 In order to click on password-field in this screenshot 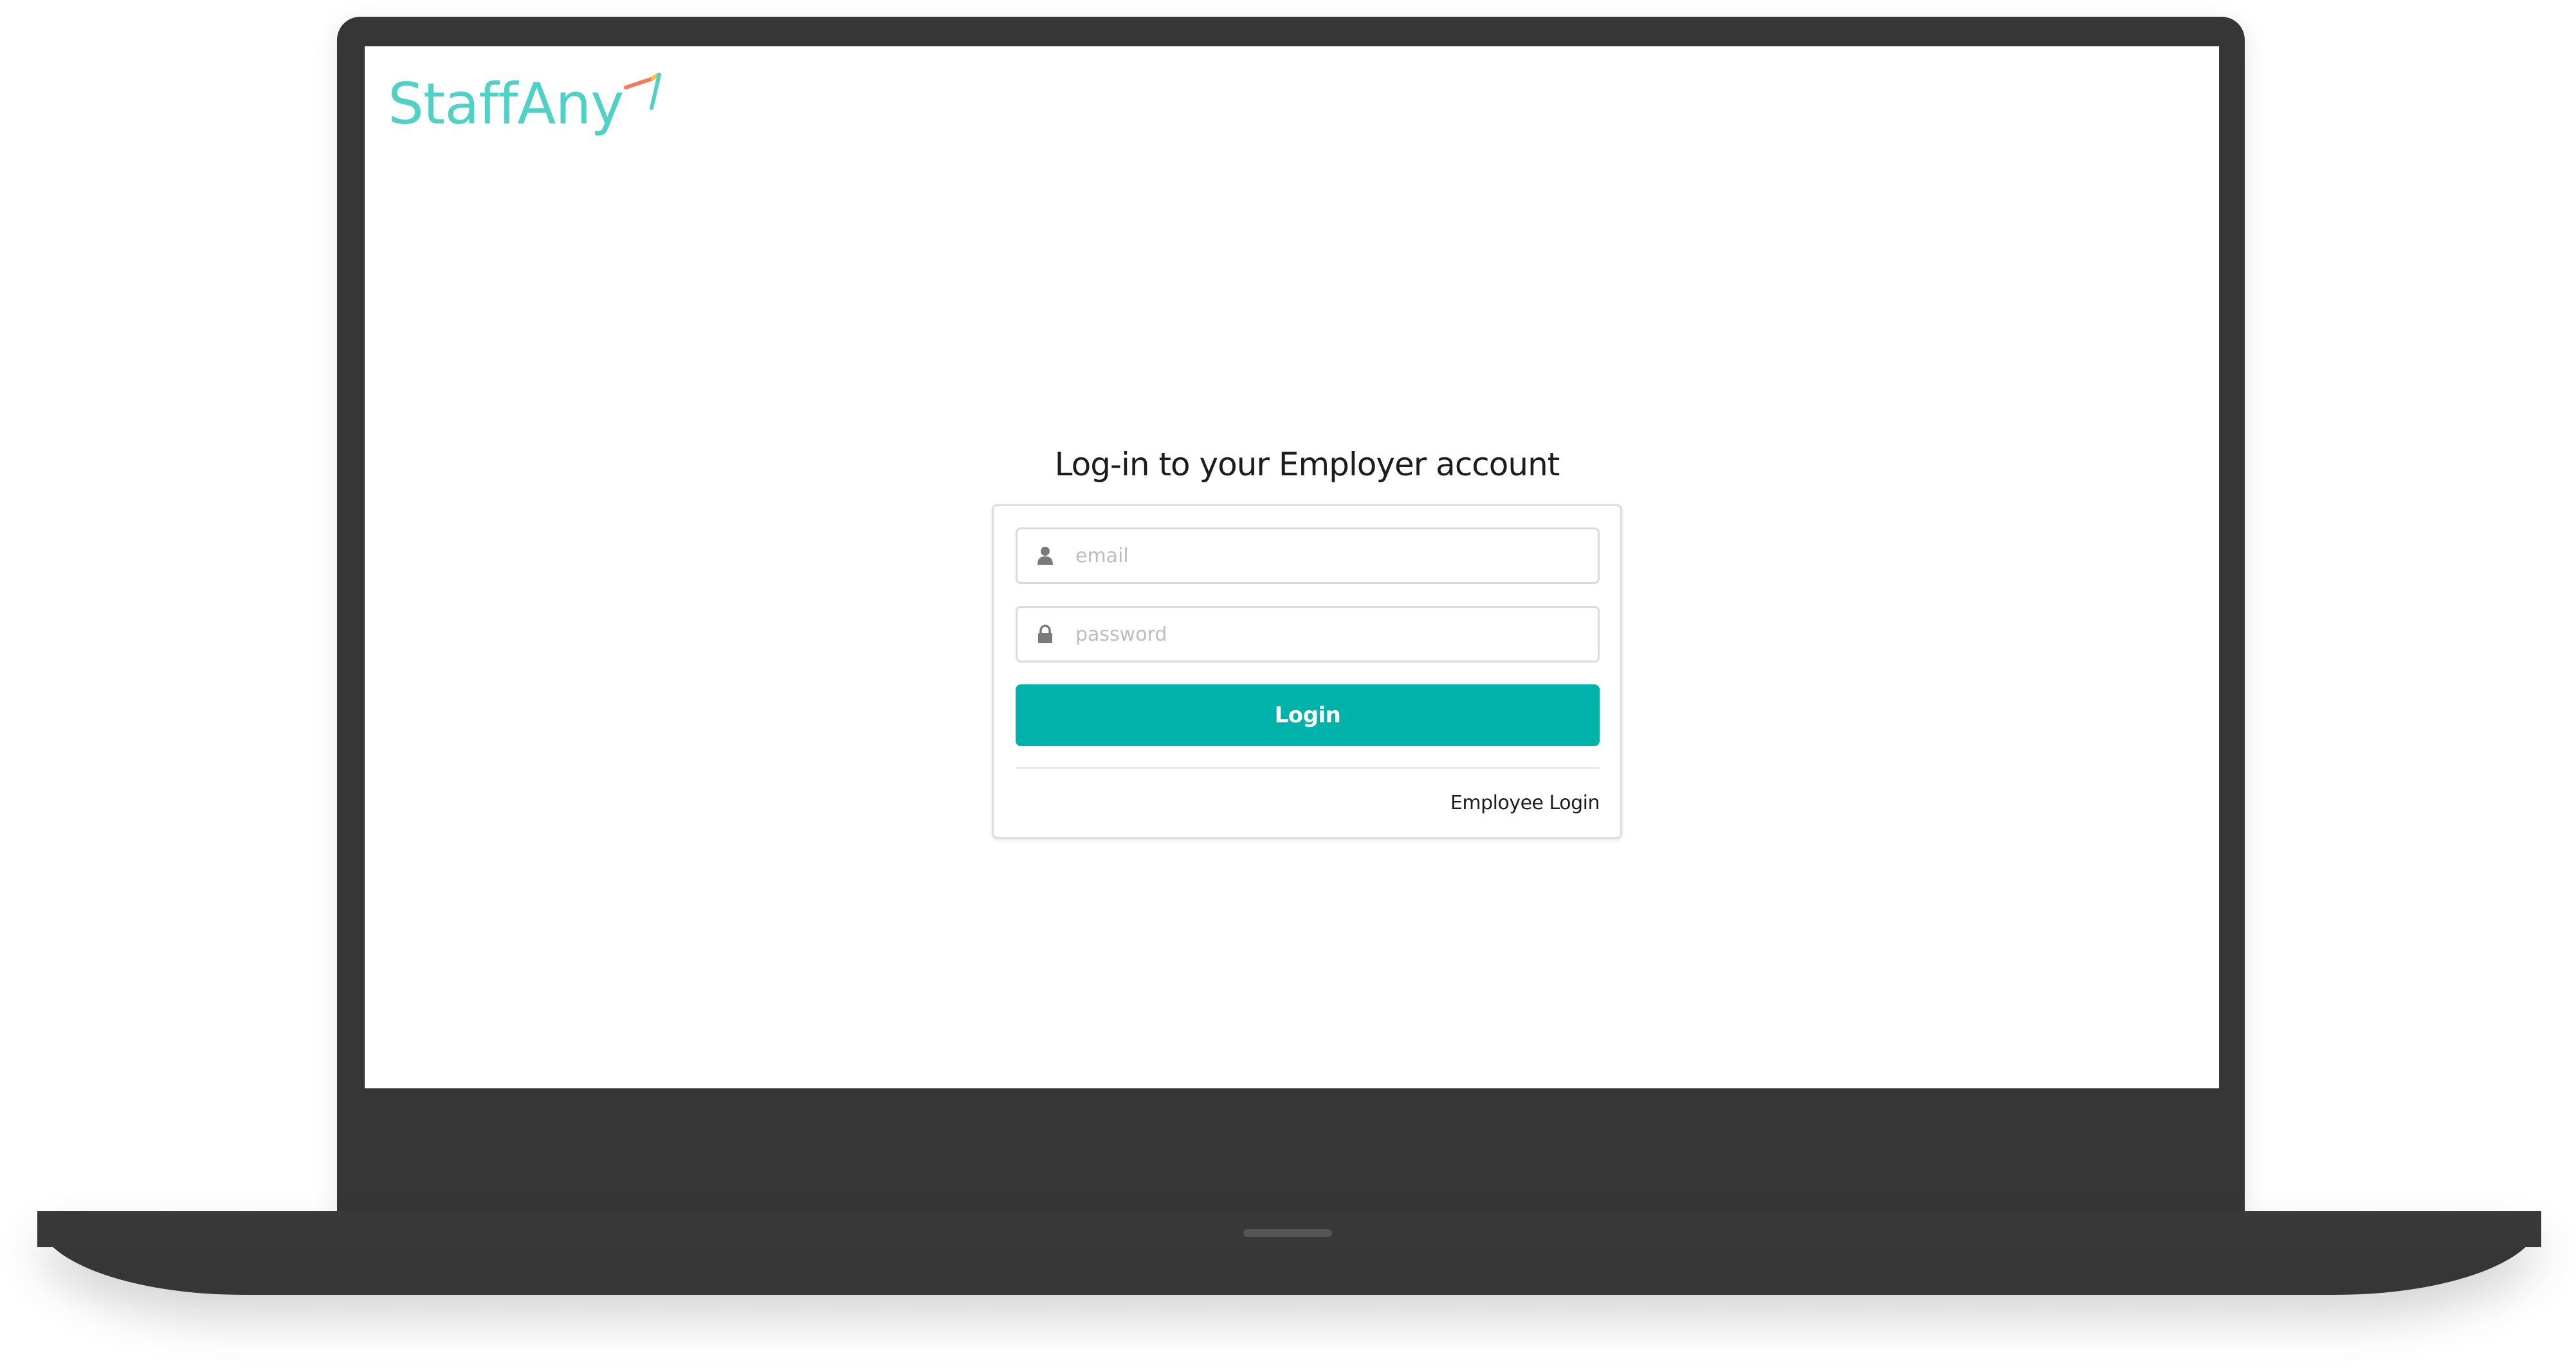, I will do `click(1308, 634)`.